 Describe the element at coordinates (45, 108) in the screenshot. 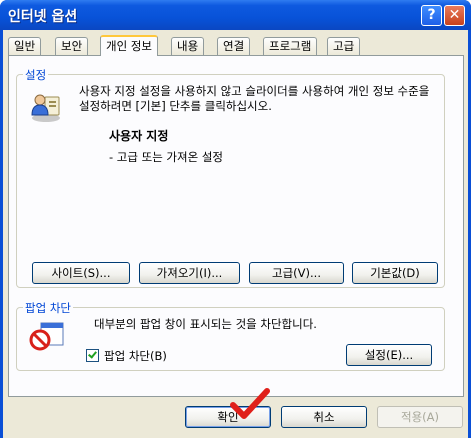

I see `user-privacy-icon` at that location.